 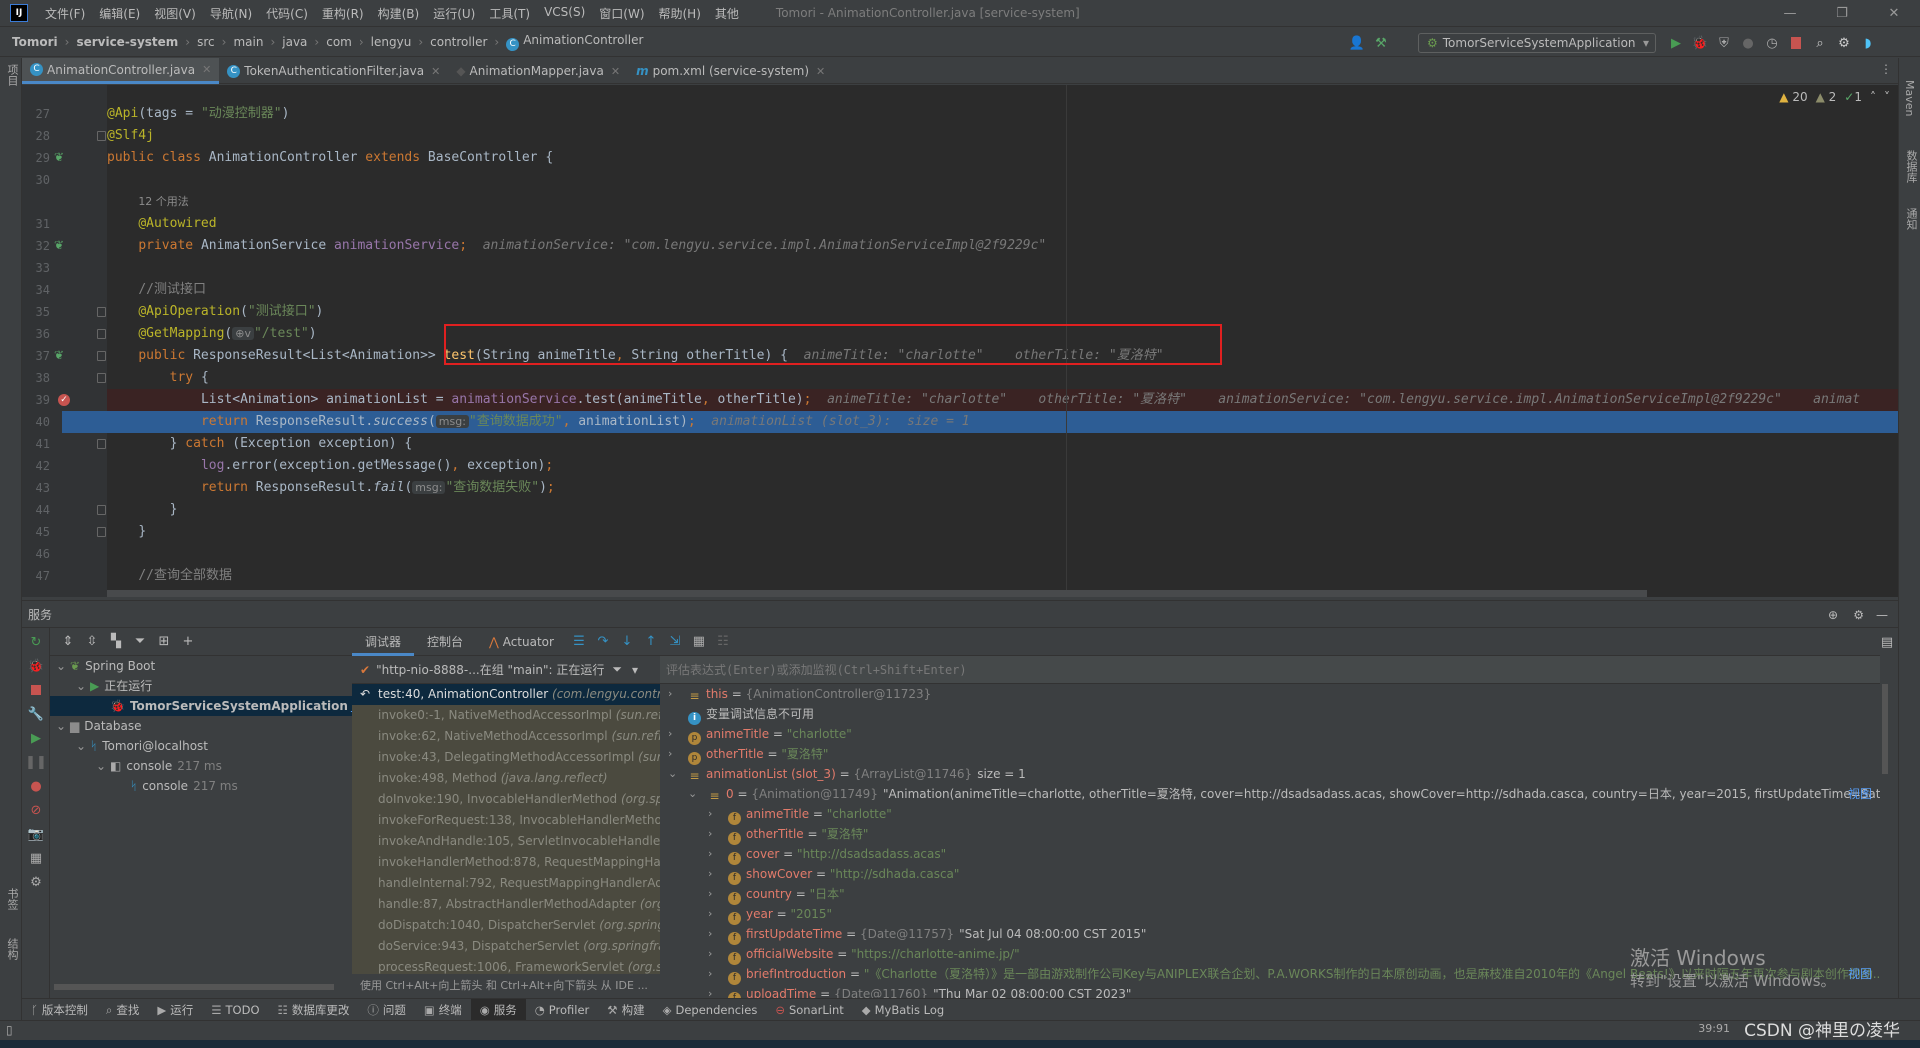 I want to click on line-number: 39, so click(x=36, y=400).